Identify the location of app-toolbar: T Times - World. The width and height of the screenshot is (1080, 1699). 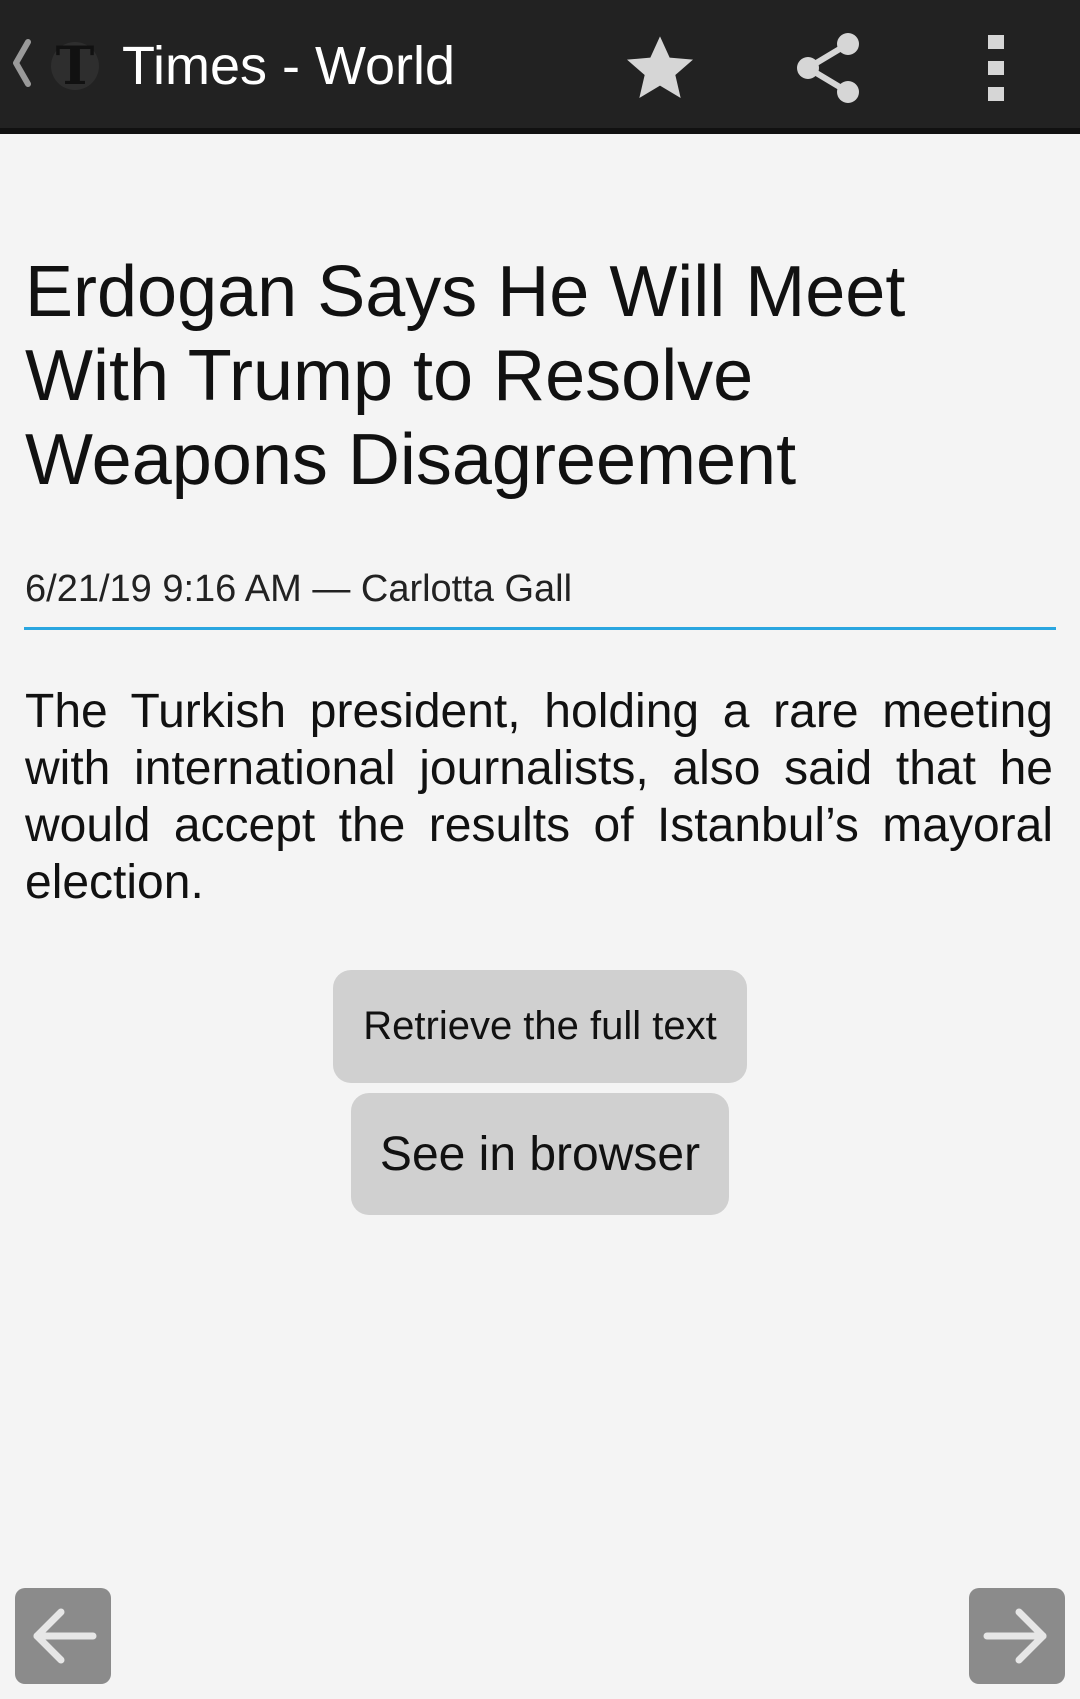
(540, 67).